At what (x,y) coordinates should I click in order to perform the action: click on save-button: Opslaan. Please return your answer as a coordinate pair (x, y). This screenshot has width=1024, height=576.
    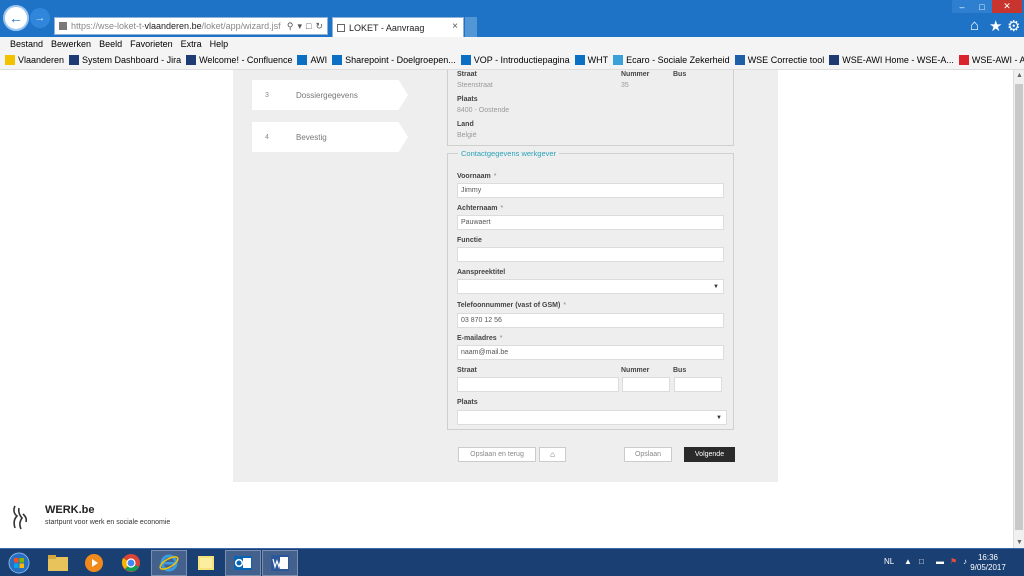
    Looking at the image, I should click on (648, 454).